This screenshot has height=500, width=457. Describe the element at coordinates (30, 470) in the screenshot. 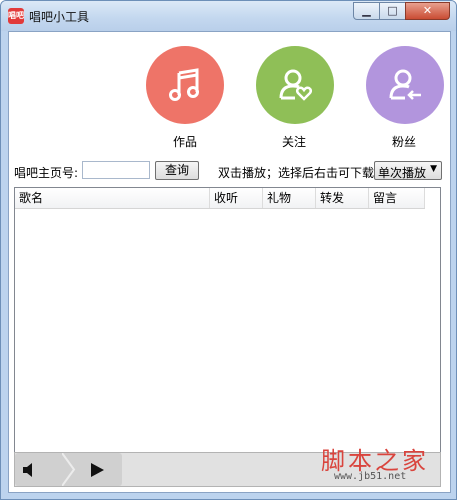

I see `speaker-icon` at that location.